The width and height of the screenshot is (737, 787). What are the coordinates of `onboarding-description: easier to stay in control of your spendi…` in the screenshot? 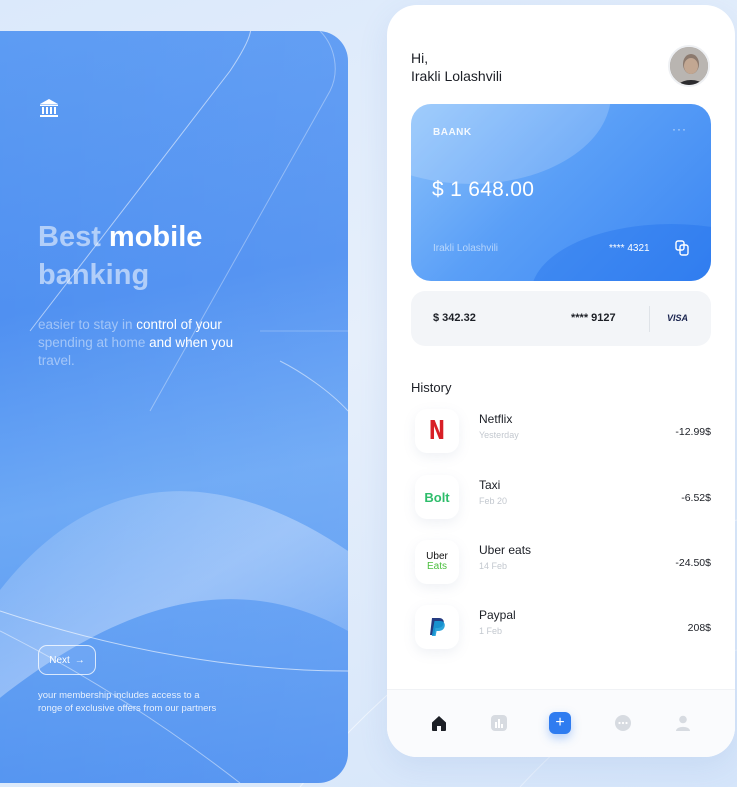 It's located at (136, 342).